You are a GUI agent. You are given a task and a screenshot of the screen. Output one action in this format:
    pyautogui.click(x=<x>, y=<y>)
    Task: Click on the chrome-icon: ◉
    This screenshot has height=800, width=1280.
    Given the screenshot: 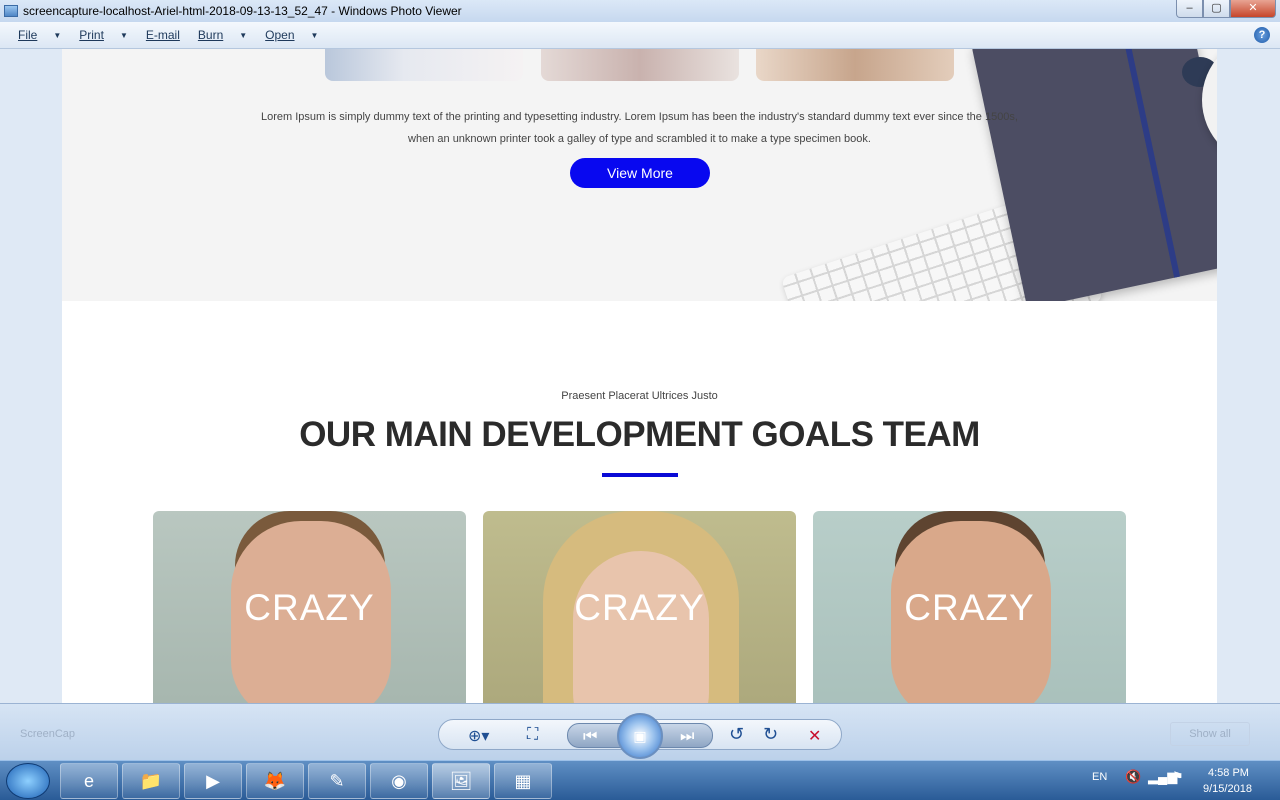 What is the action you would take?
    pyautogui.click(x=399, y=781)
    